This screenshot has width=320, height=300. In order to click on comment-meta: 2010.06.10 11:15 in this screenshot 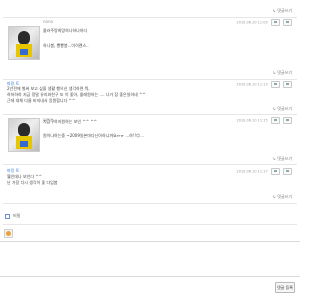, I will do `click(264, 120)`.